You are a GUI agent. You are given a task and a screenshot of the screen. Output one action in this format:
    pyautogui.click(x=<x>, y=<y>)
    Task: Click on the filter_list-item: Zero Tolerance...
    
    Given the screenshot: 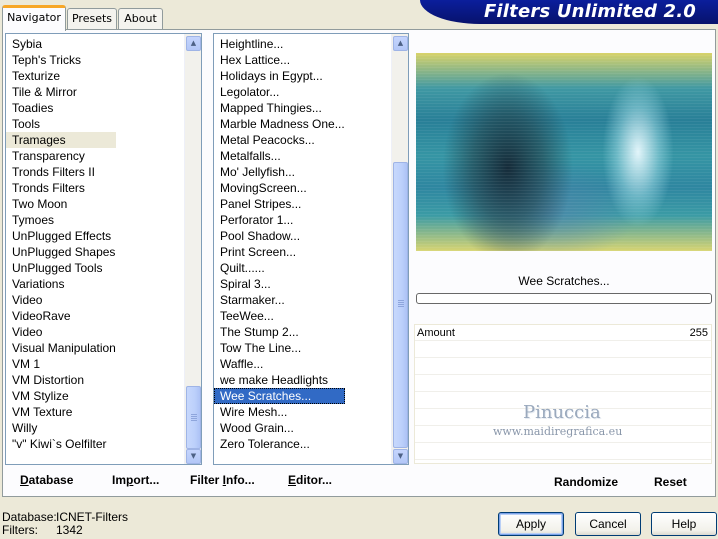 What is the action you would take?
    pyautogui.click(x=279, y=444)
    